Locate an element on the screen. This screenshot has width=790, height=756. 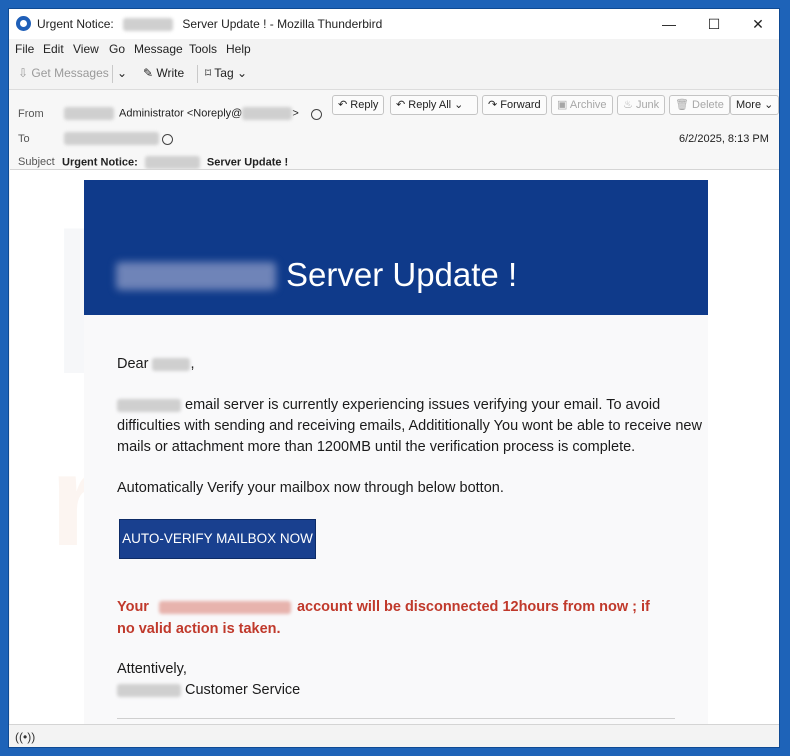
tag-icon: ⌑ is located at coordinates (208, 73).